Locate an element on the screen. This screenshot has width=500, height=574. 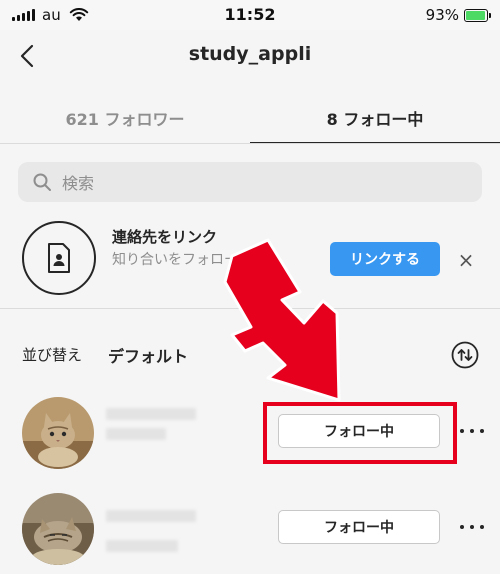
contact-book-icon is located at coordinates (59, 258).